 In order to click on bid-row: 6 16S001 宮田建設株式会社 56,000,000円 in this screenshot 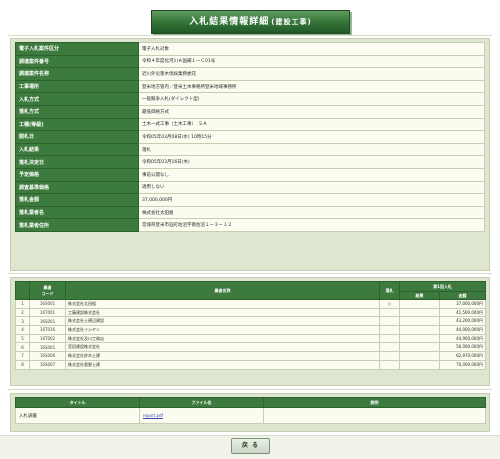, I will do `click(251, 347)`.